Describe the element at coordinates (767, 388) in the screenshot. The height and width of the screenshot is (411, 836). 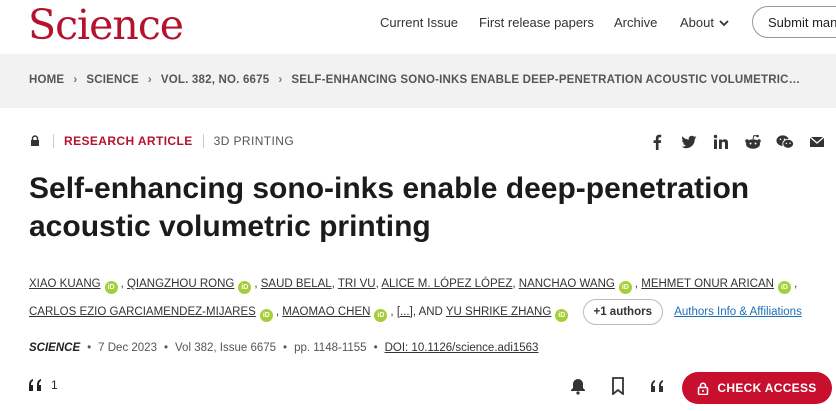
I see `check-access-label: CHECK ACCESS` at that location.